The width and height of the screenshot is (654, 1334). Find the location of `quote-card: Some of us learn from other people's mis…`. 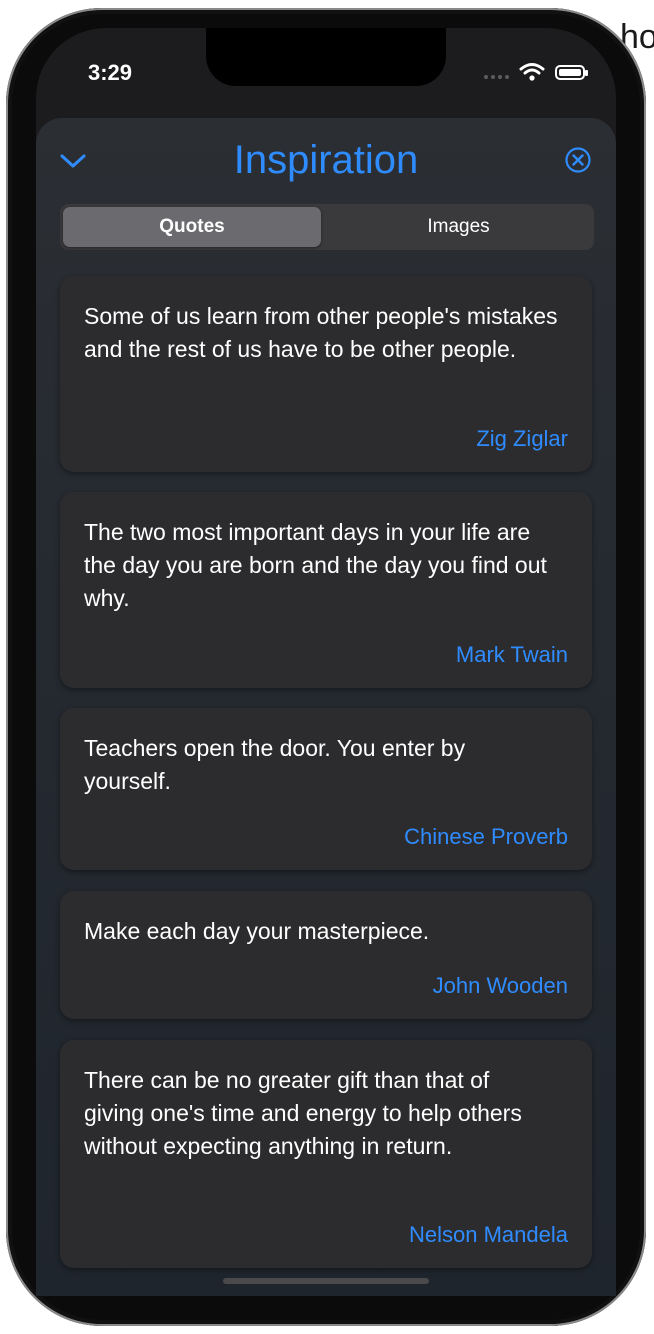

quote-card: Some of us learn from other people's mis… is located at coordinates (326, 374).